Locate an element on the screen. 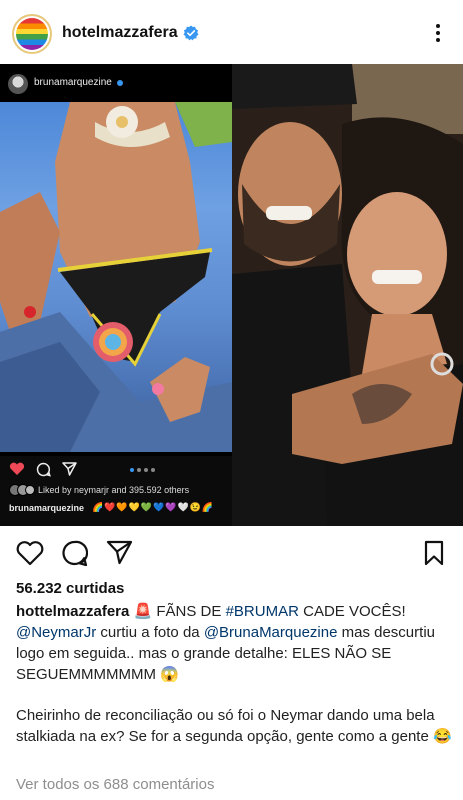  post-username: hotelmazzafera is located at coordinates (120, 33).